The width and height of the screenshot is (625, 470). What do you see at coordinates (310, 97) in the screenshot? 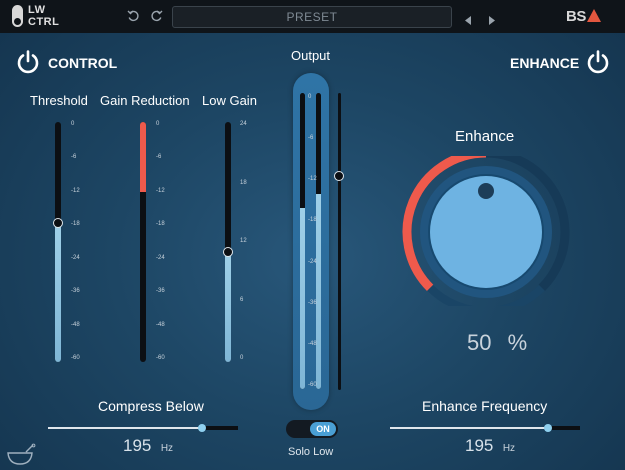
I see `output-scale-tick: 0` at bounding box center [310, 97].